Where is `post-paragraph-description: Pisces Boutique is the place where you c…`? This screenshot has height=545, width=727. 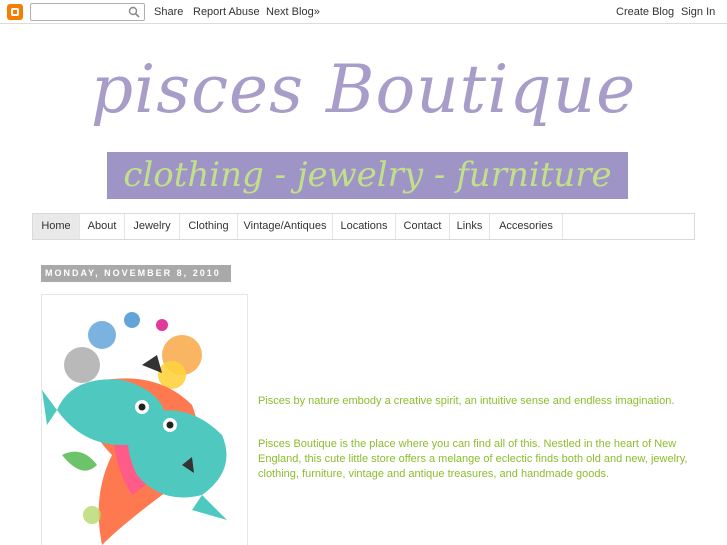
post-paragraph-description: Pisces Boutique is the place where you c… is located at coordinates (473, 459).